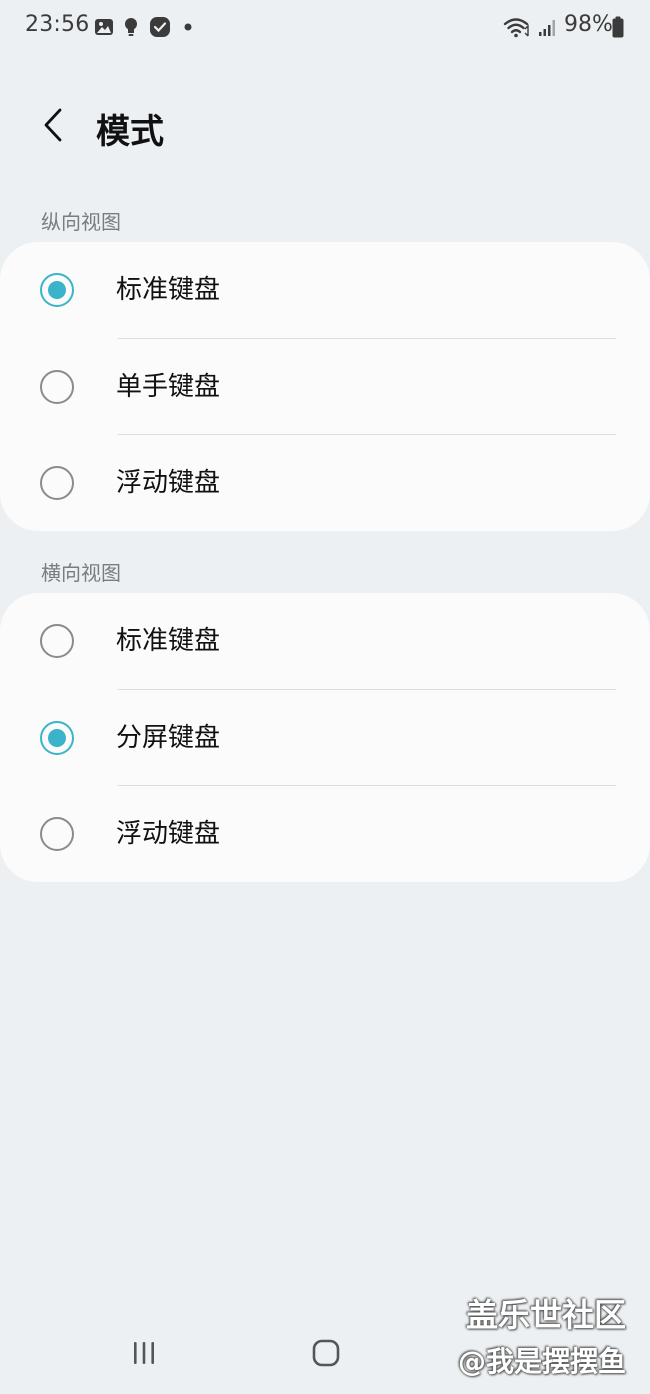 The height and width of the screenshot is (1394, 650). Describe the element at coordinates (144, 1353) in the screenshot. I see `recents-icon` at that location.